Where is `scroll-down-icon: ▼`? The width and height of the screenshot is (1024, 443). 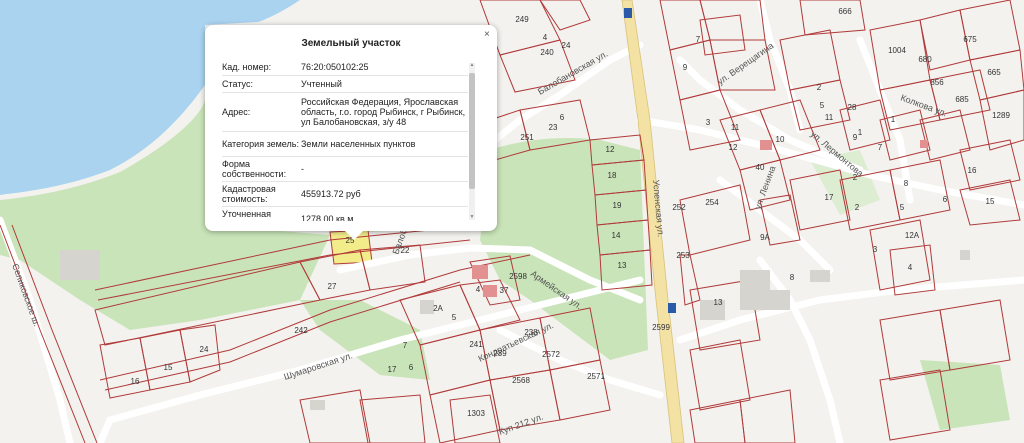
scroll-down-icon: ▼ is located at coordinates (472, 217).